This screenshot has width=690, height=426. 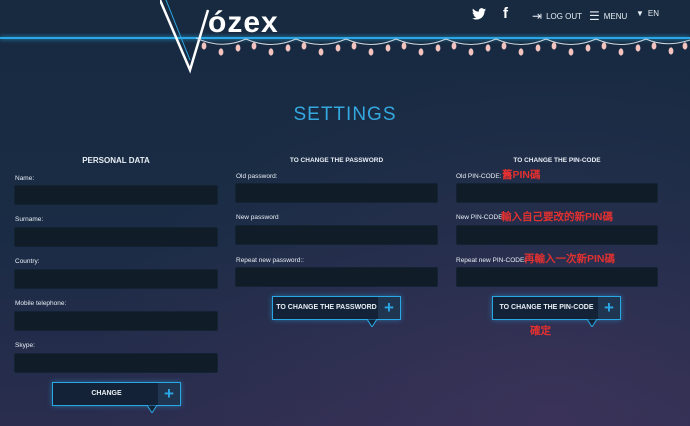 What do you see at coordinates (557, 277) in the screenshot?
I see `repeat-pin-input` at bounding box center [557, 277].